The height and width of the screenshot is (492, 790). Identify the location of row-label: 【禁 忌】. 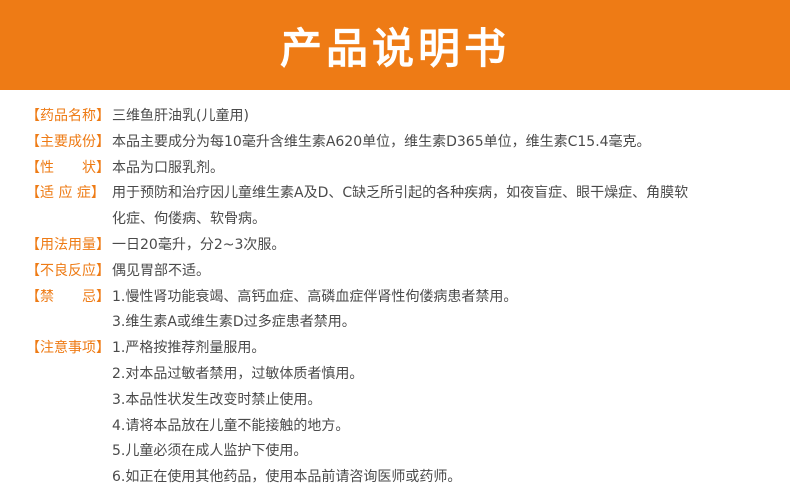
(68, 296).